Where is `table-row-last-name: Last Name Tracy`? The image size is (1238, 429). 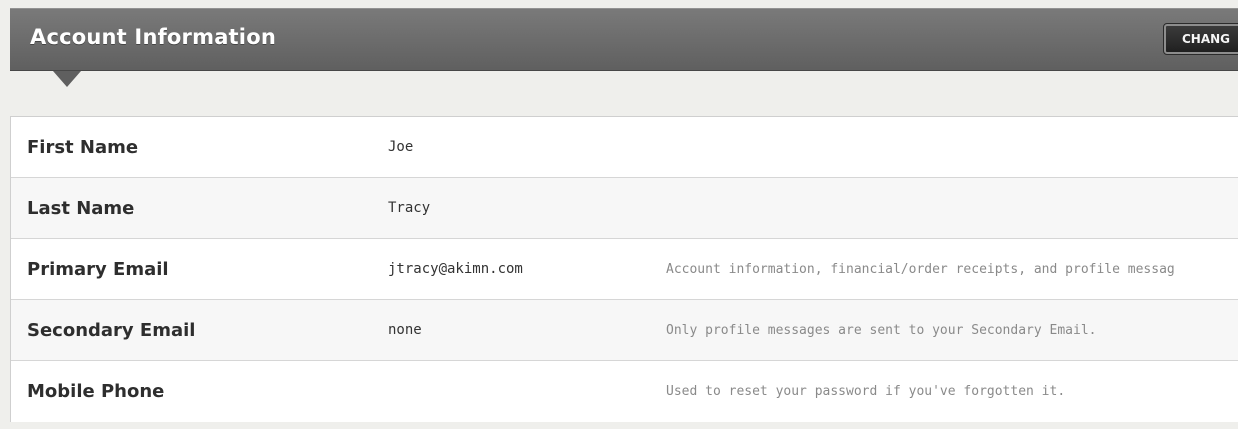 table-row-last-name: Last Name Tracy is located at coordinates (624, 208).